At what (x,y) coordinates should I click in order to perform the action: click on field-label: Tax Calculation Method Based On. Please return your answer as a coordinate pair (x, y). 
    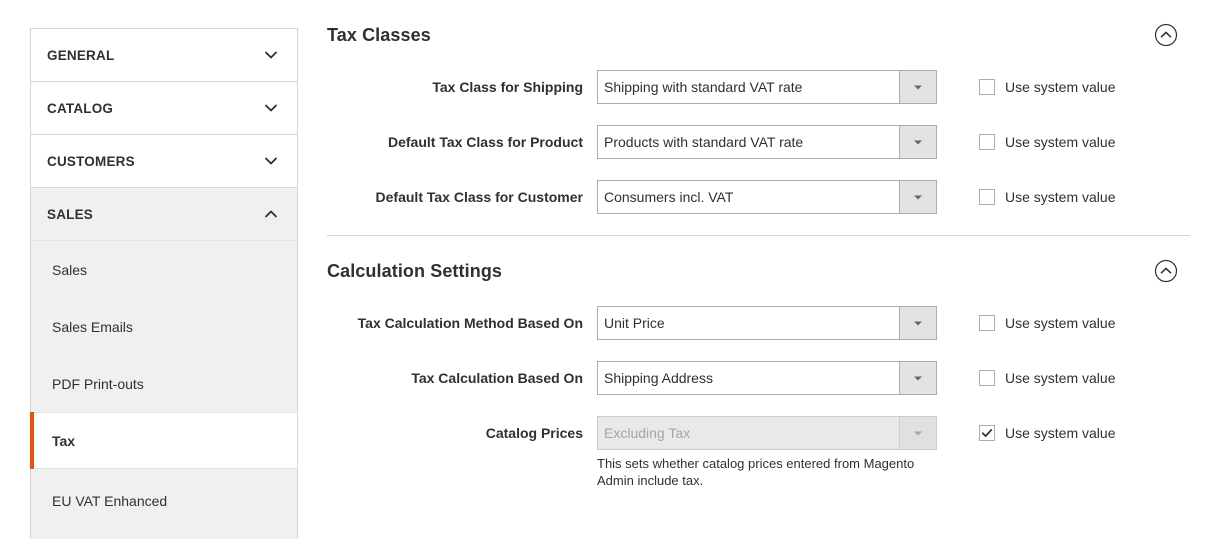
    Looking at the image, I should click on (470, 323).